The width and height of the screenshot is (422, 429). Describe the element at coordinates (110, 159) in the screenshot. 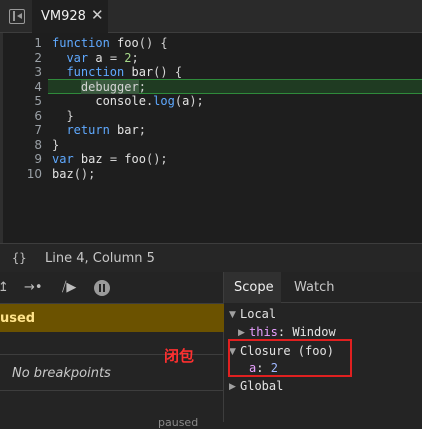

I see `code-line: var baz = foo();` at that location.